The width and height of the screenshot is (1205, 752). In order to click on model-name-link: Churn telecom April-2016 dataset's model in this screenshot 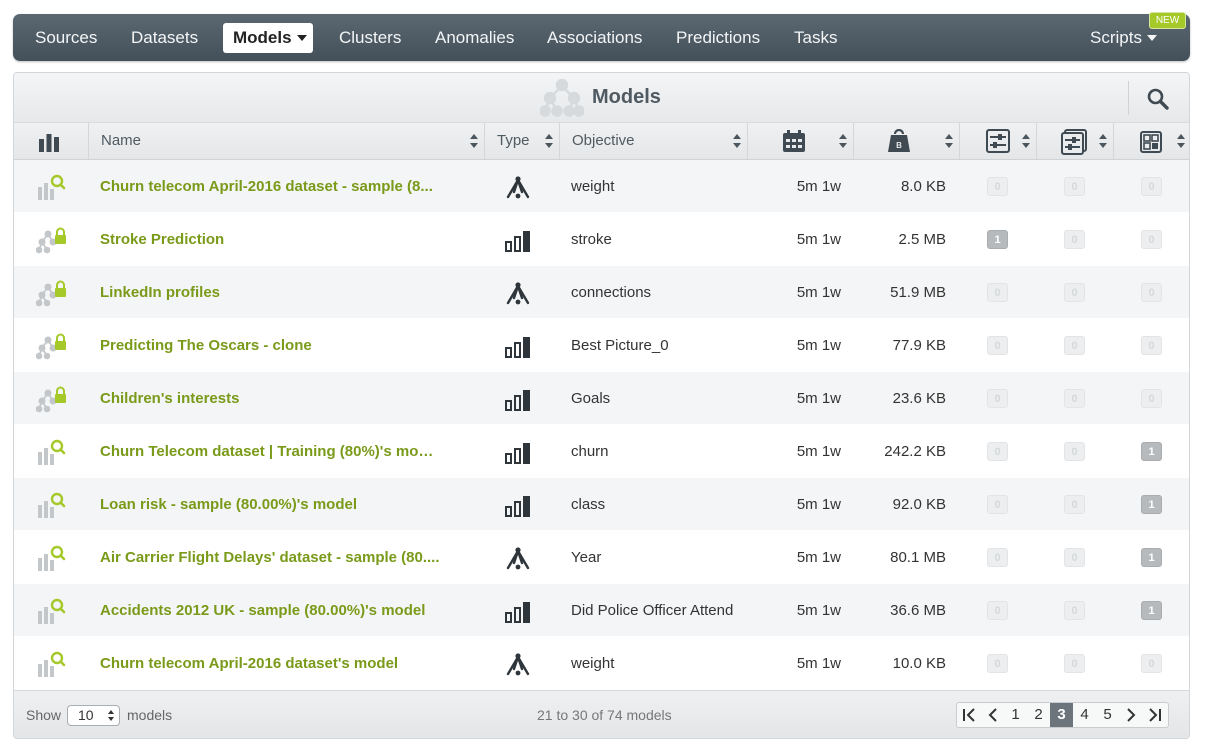, I will do `click(270, 663)`.